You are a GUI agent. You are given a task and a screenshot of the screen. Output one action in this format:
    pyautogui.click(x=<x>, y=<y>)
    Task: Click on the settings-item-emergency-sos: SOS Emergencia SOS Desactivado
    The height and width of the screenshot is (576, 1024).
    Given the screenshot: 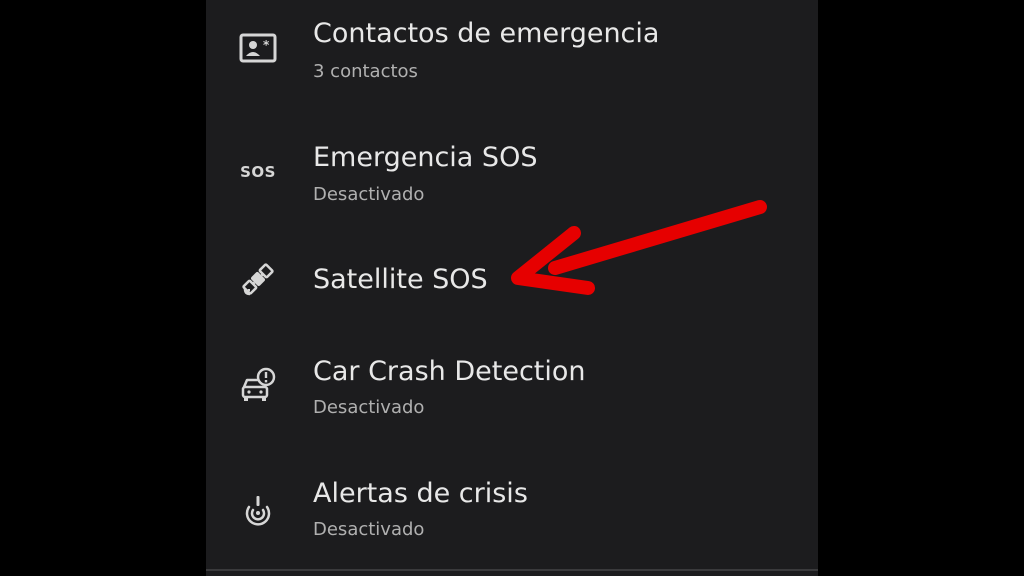 What is the action you would take?
    pyautogui.click(x=512, y=172)
    